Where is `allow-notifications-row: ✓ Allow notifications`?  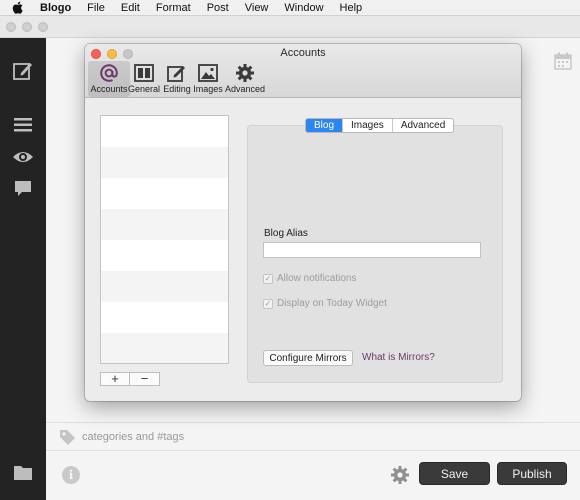 allow-notifications-row: ✓ Allow notifications is located at coordinates (309, 278).